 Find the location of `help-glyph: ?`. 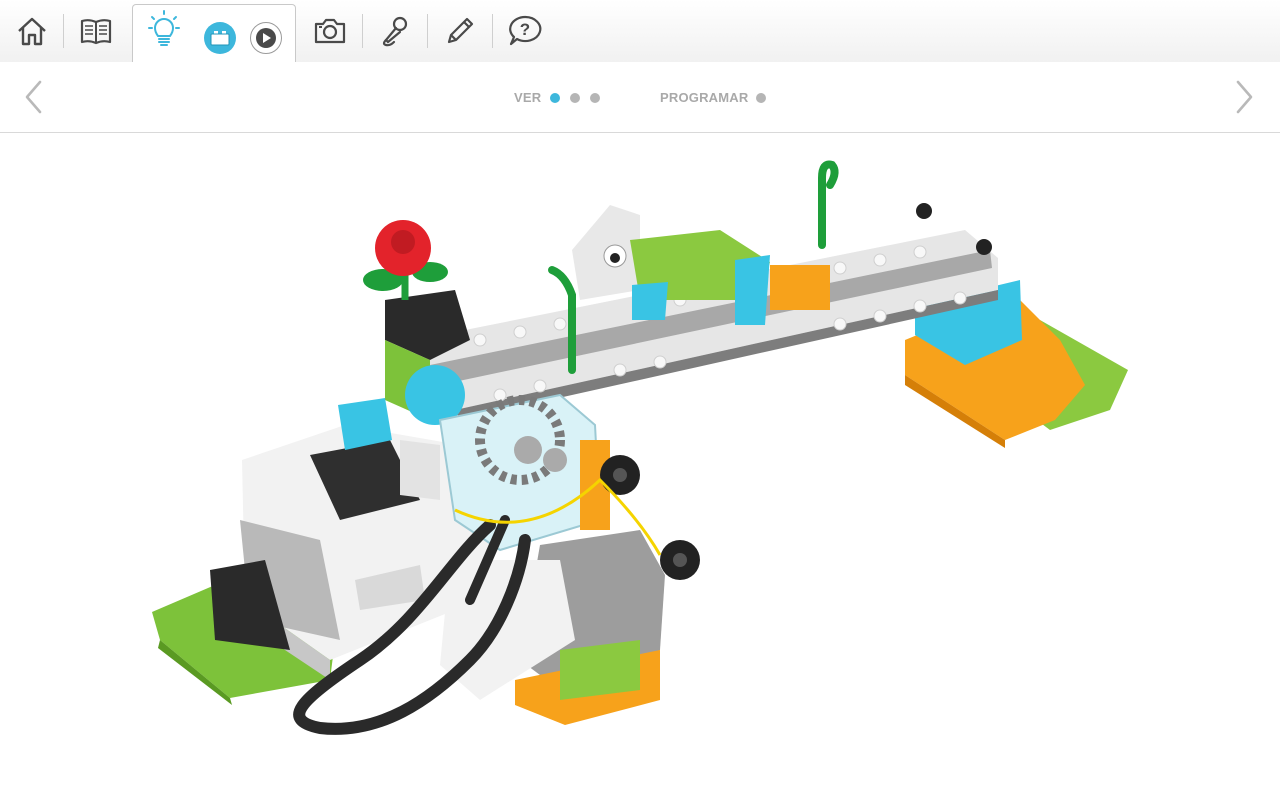

help-glyph: ? is located at coordinates (525, 29).